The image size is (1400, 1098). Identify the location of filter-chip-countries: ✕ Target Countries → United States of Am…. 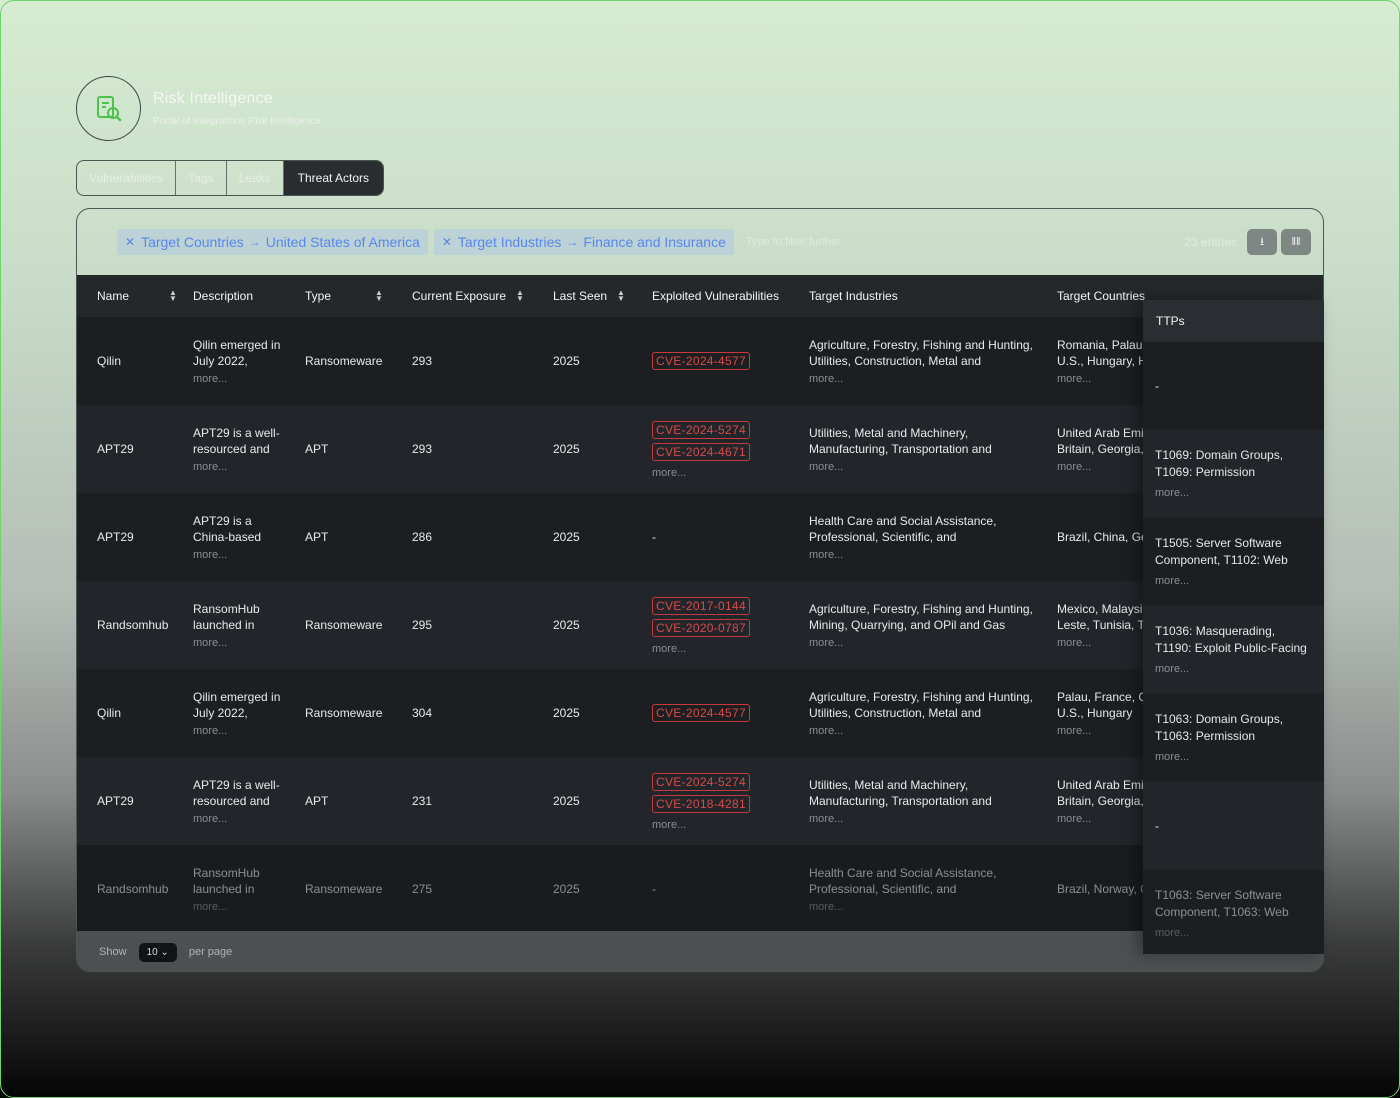
(272, 242).